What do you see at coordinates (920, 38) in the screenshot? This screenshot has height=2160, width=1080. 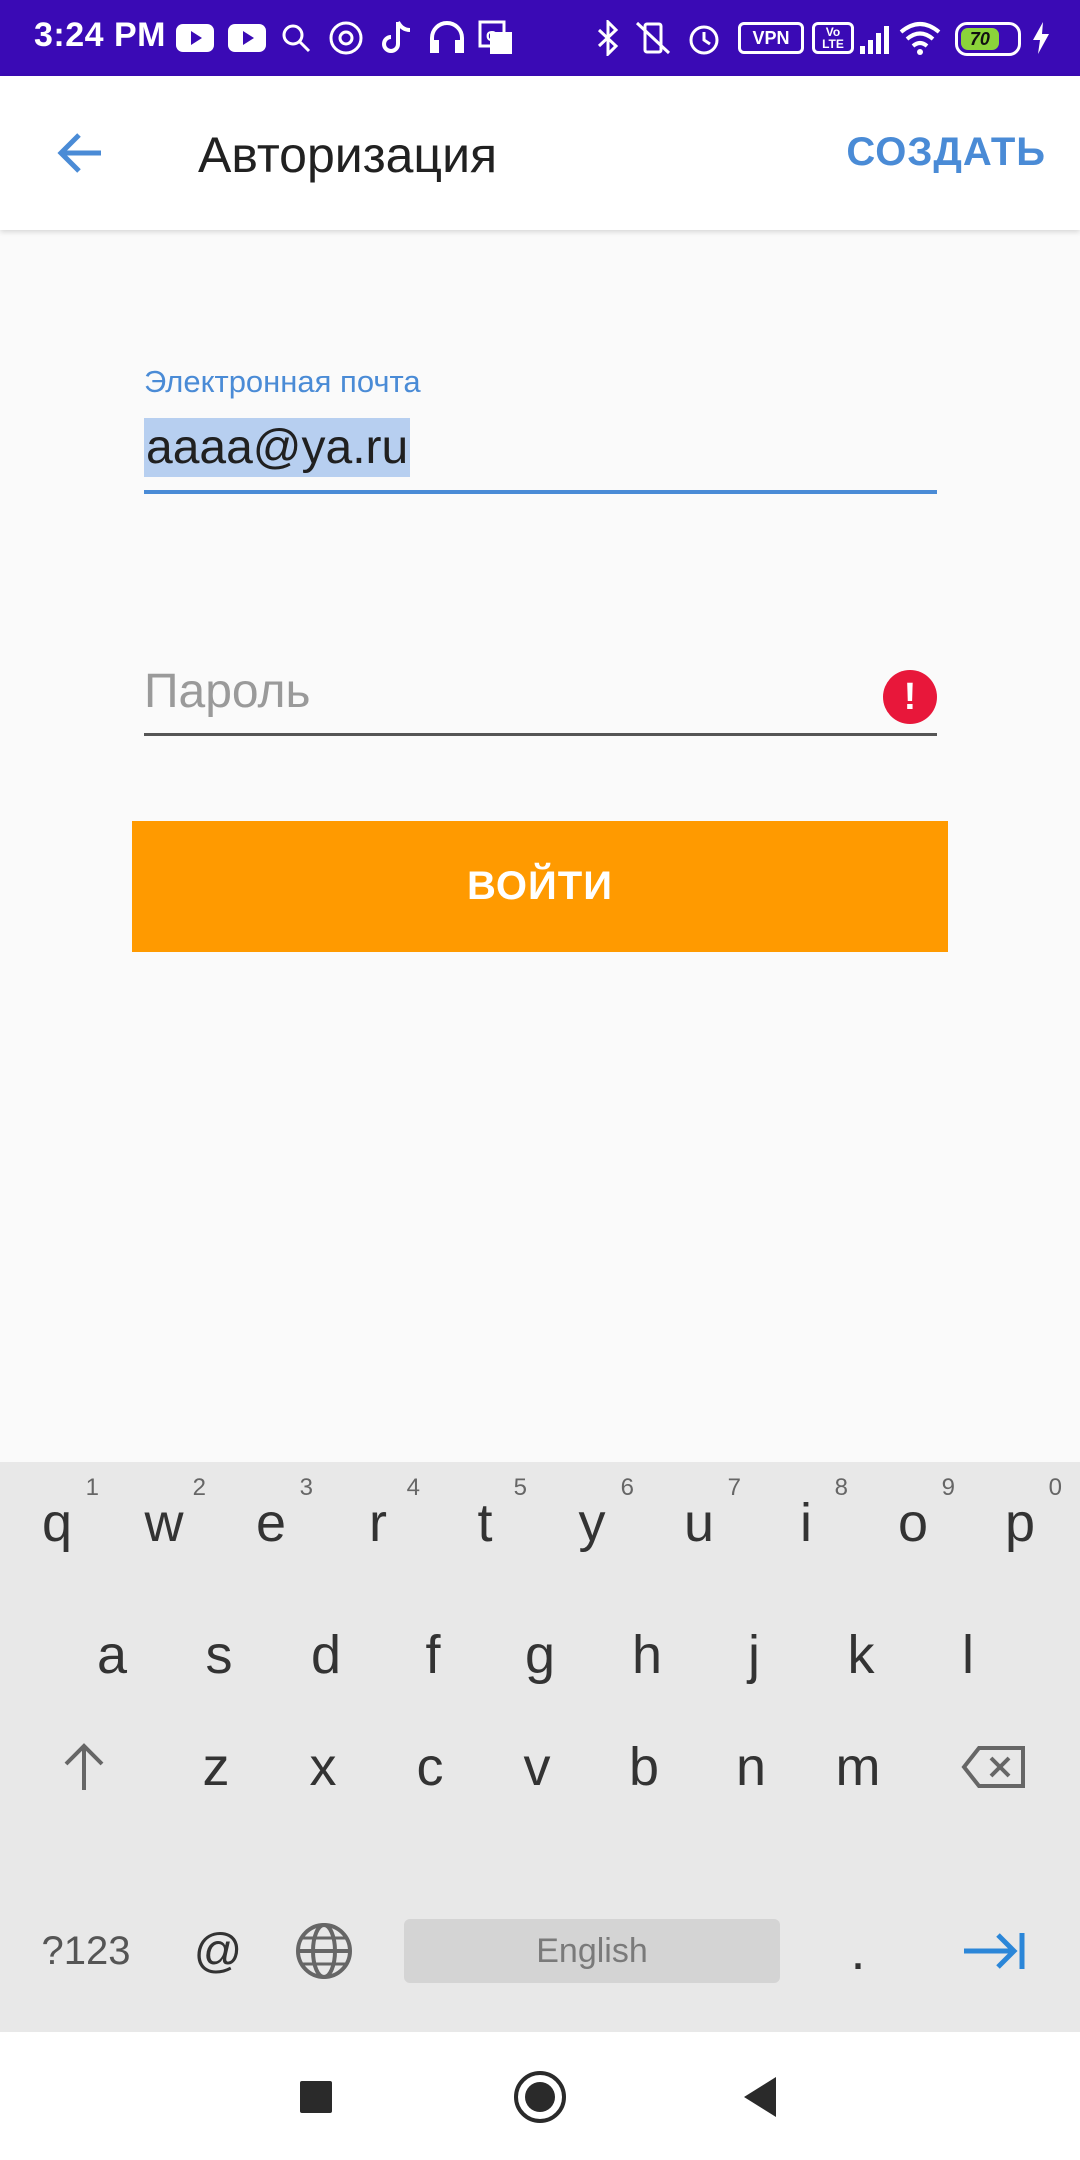 I see `wifi-icon` at bounding box center [920, 38].